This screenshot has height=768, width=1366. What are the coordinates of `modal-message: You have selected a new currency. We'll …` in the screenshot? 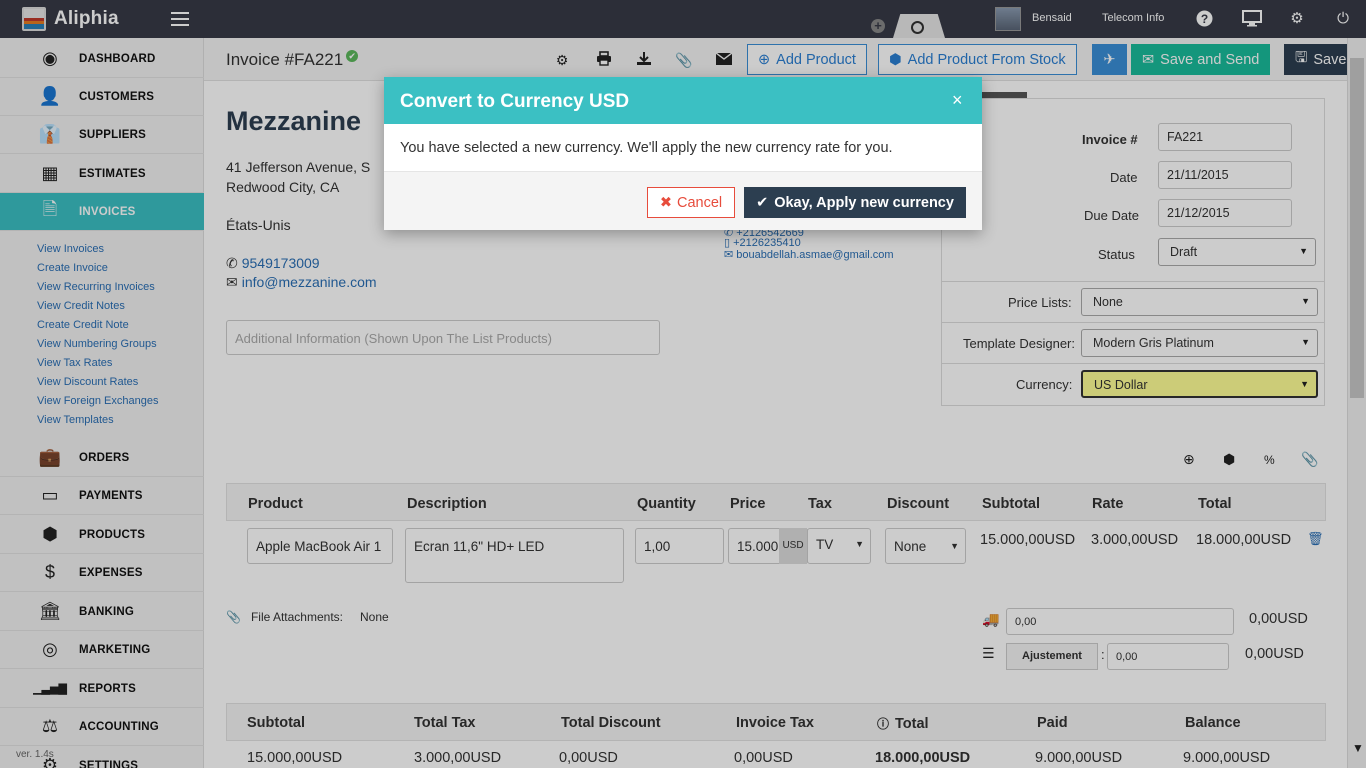 It's located at (646, 148).